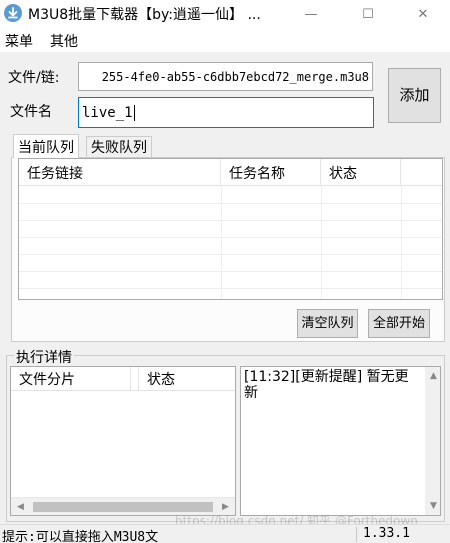  What do you see at coordinates (340, 441) in the screenshot?
I see `log-output: [11:32][更新提醒] 暂无更新 ▲ ▼` at bounding box center [340, 441].